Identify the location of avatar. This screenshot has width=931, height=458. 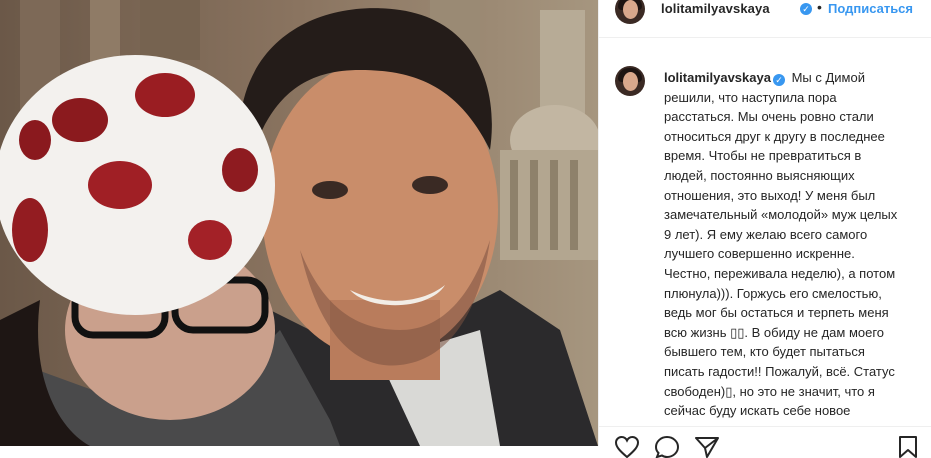
(630, 12).